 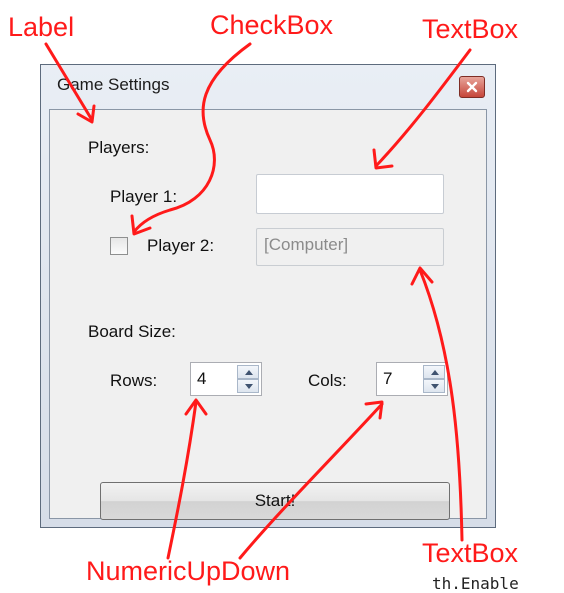 I want to click on arrow-to-player2-textbox, so click(x=441, y=405).